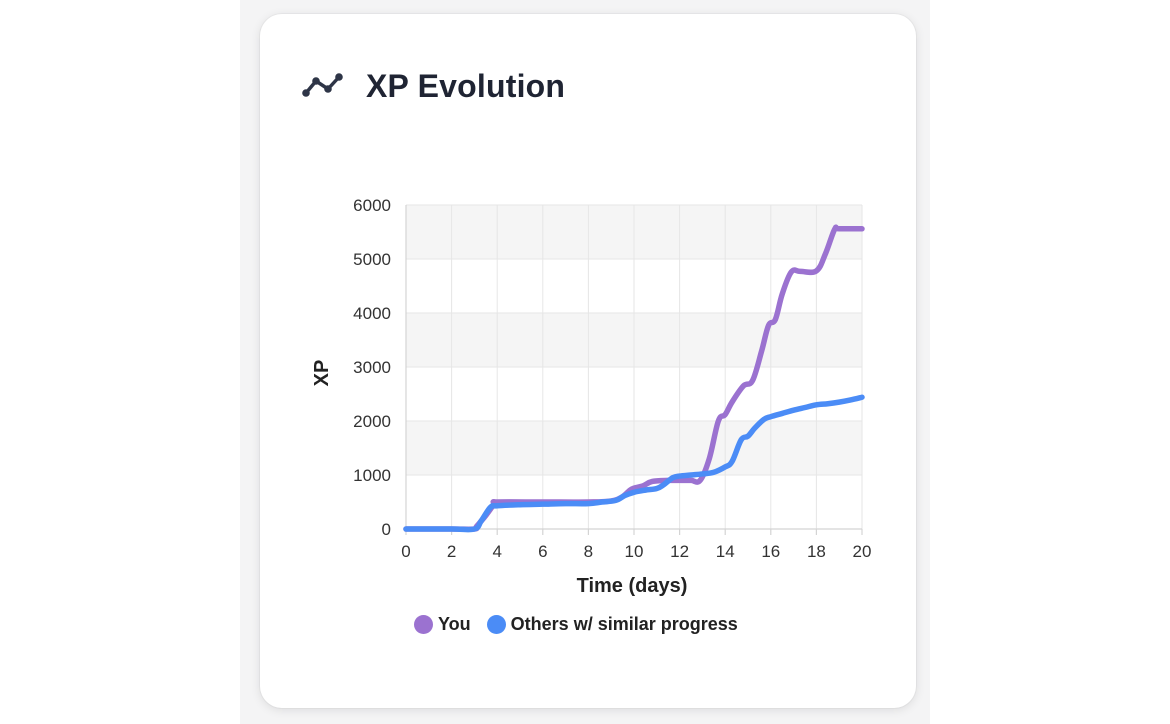 Image resolution: width=1170 pixels, height=724 pixels. Describe the element at coordinates (372, 313) in the screenshot. I see `y-tick-label: 4000` at that location.